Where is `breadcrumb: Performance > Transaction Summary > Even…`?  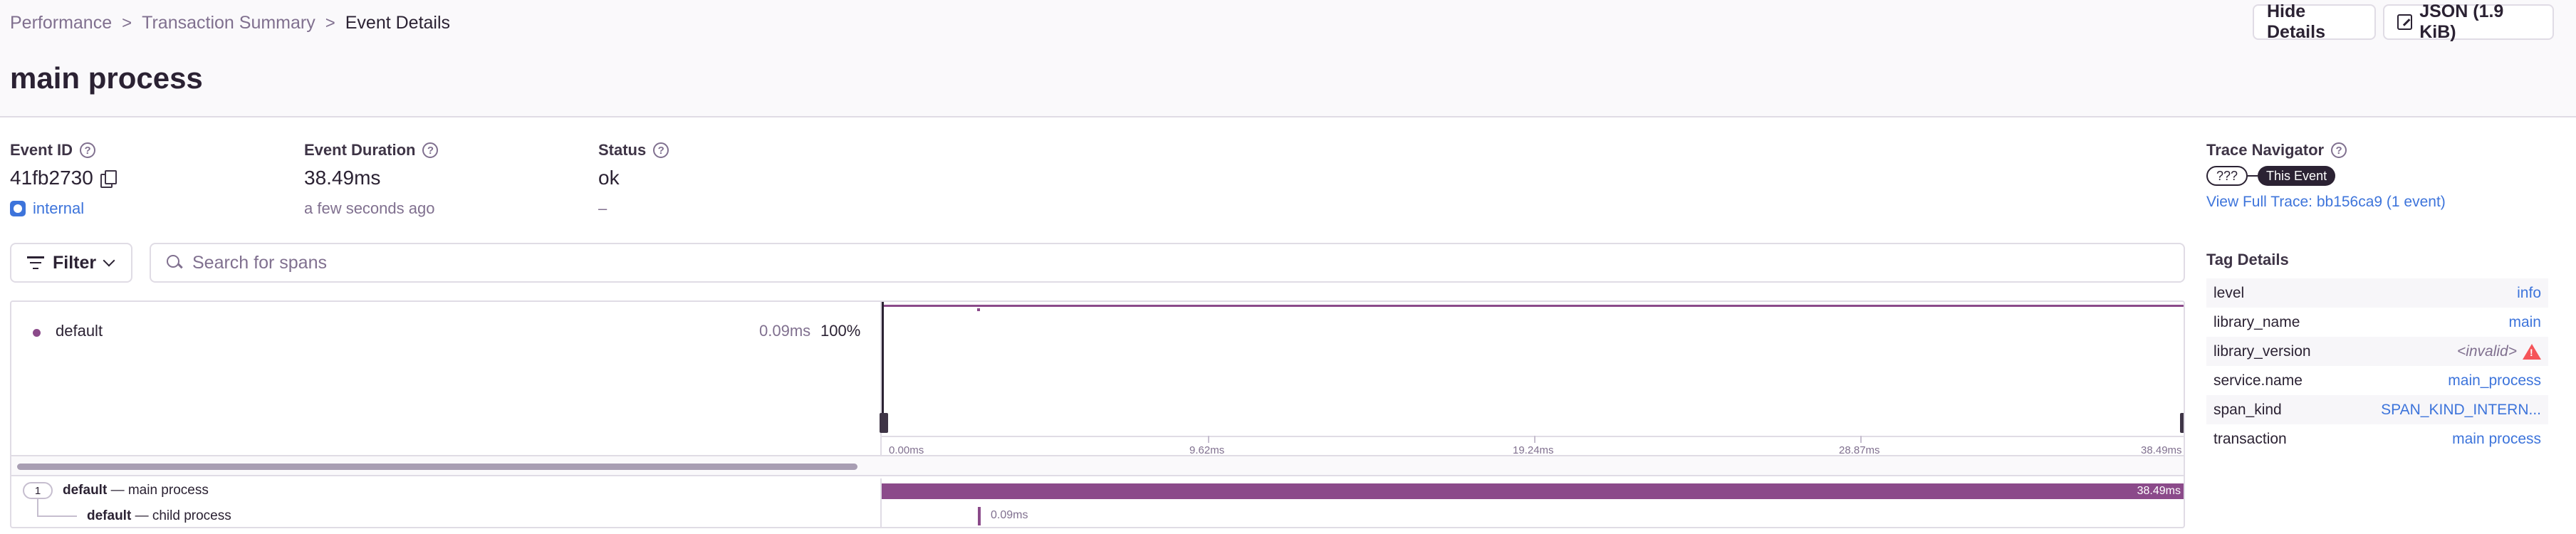 breadcrumb: Performance > Transaction Summary > Even… is located at coordinates (230, 23).